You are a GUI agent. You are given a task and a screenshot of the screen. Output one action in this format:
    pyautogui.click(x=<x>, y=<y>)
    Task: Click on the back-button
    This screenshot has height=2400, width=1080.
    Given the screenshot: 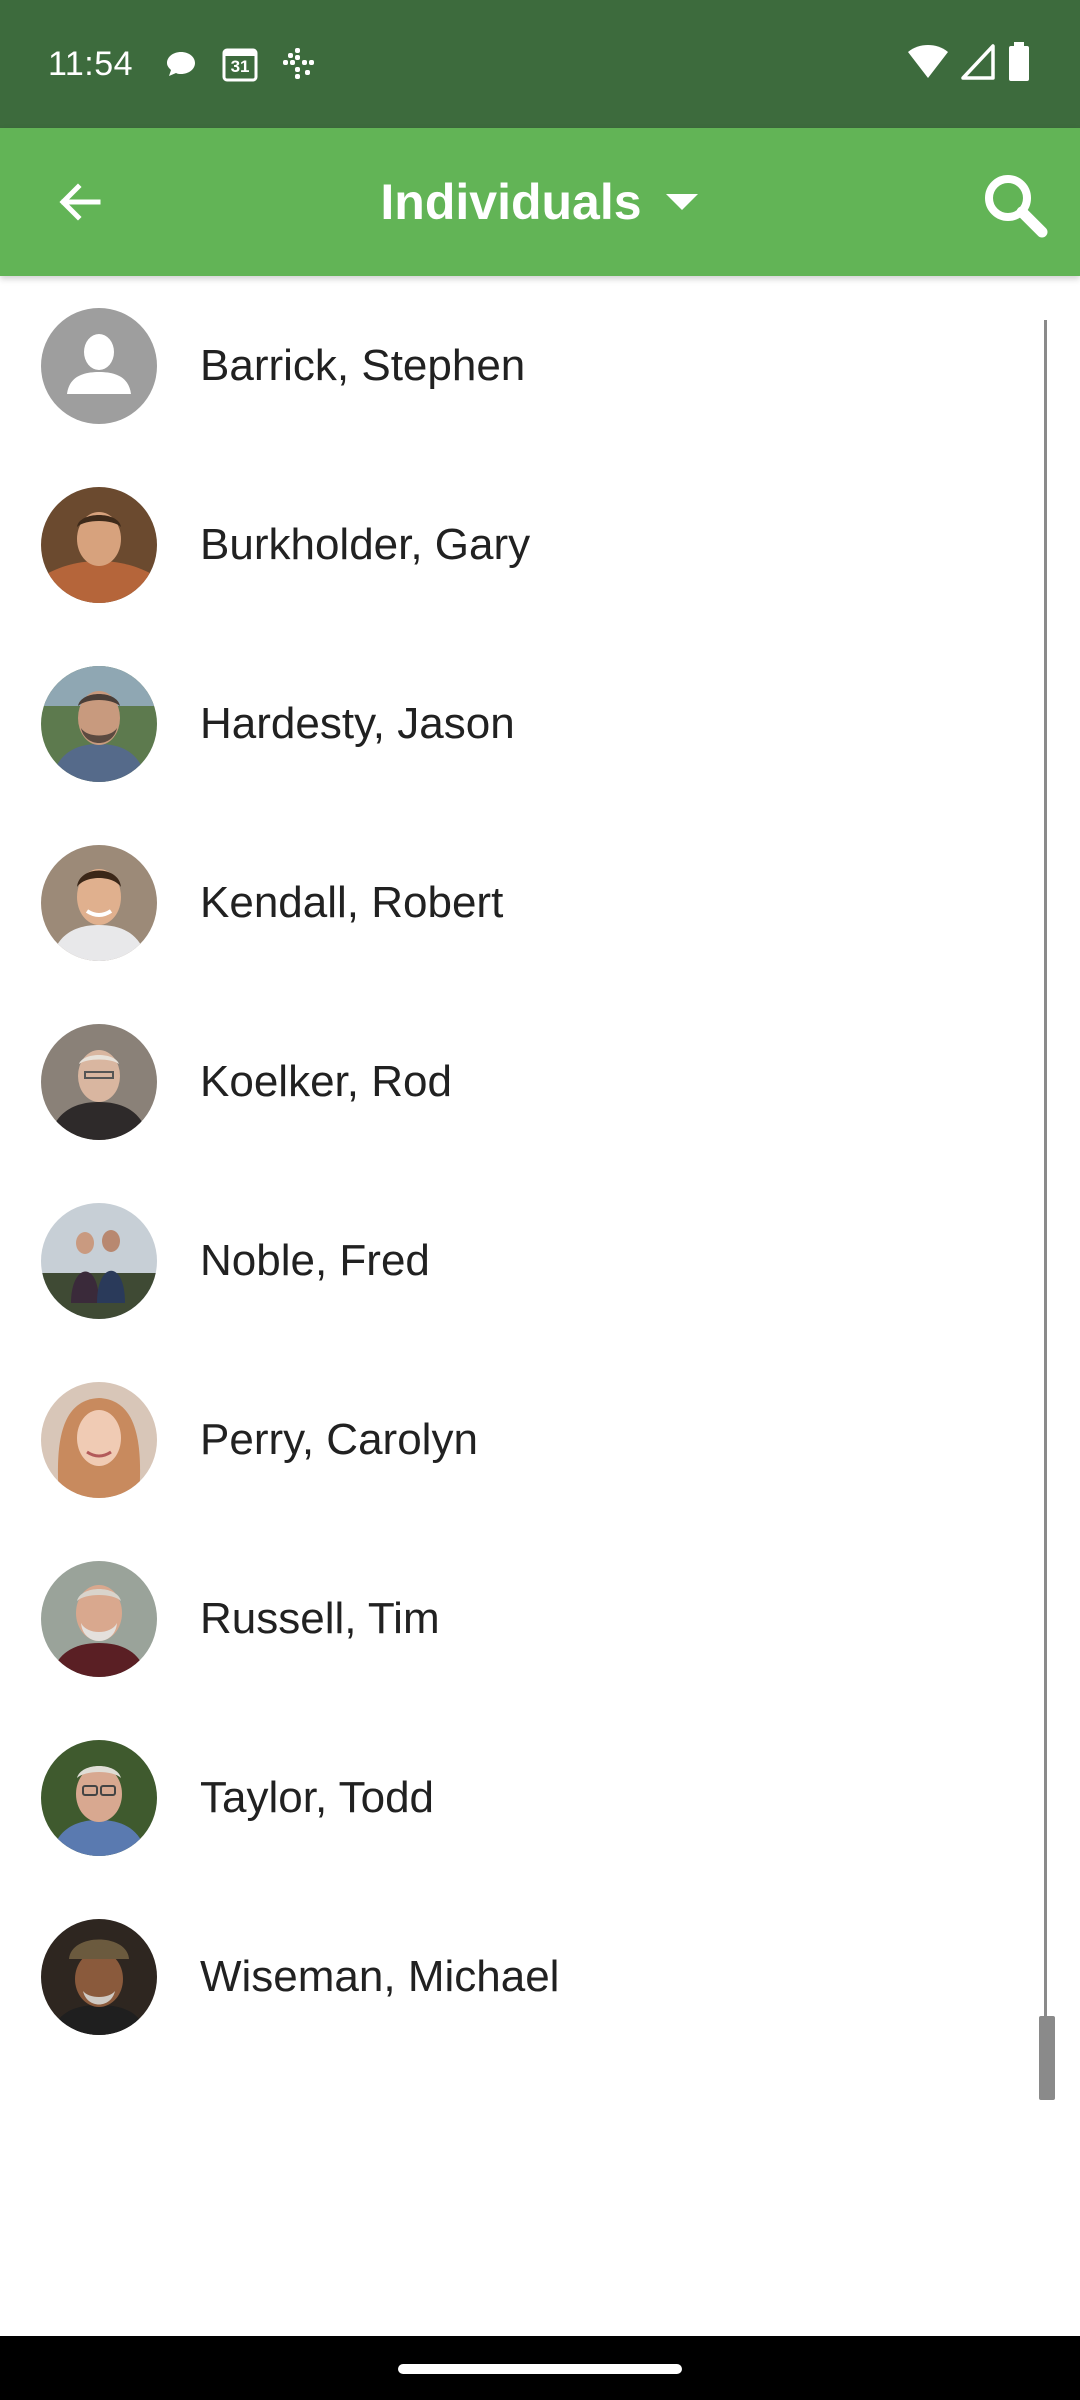 What is the action you would take?
    pyautogui.click(x=80, y=202)
    